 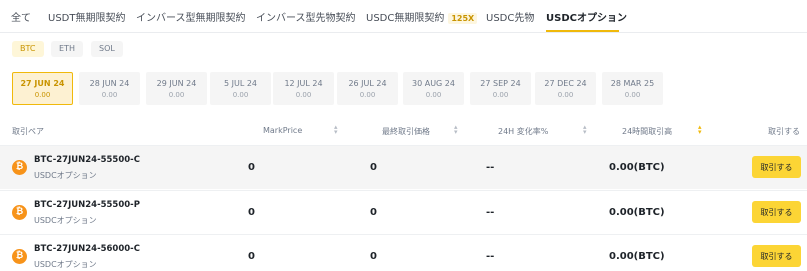 What do you see at coordinates (582, 31) in the screenshot?
I see `active-tab-indicator` at bounding box center [582, 31].